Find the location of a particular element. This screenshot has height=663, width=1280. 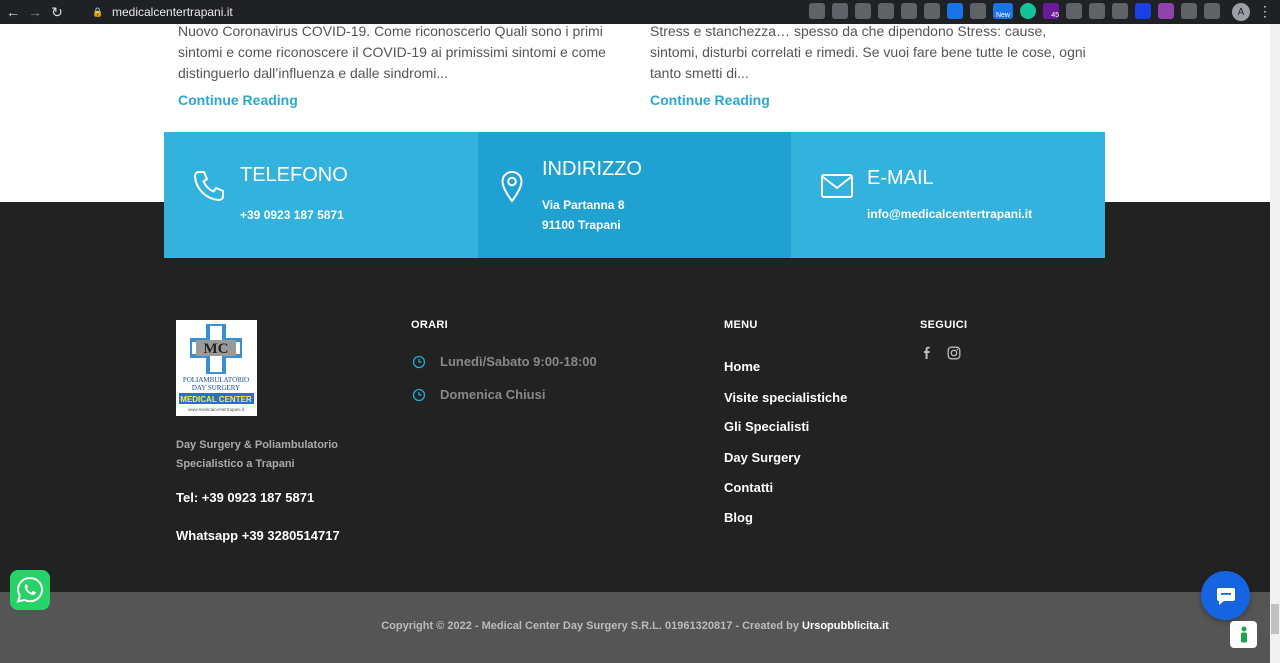

orari-text: Domenica Chiusi is located at coordinates (493, 394).